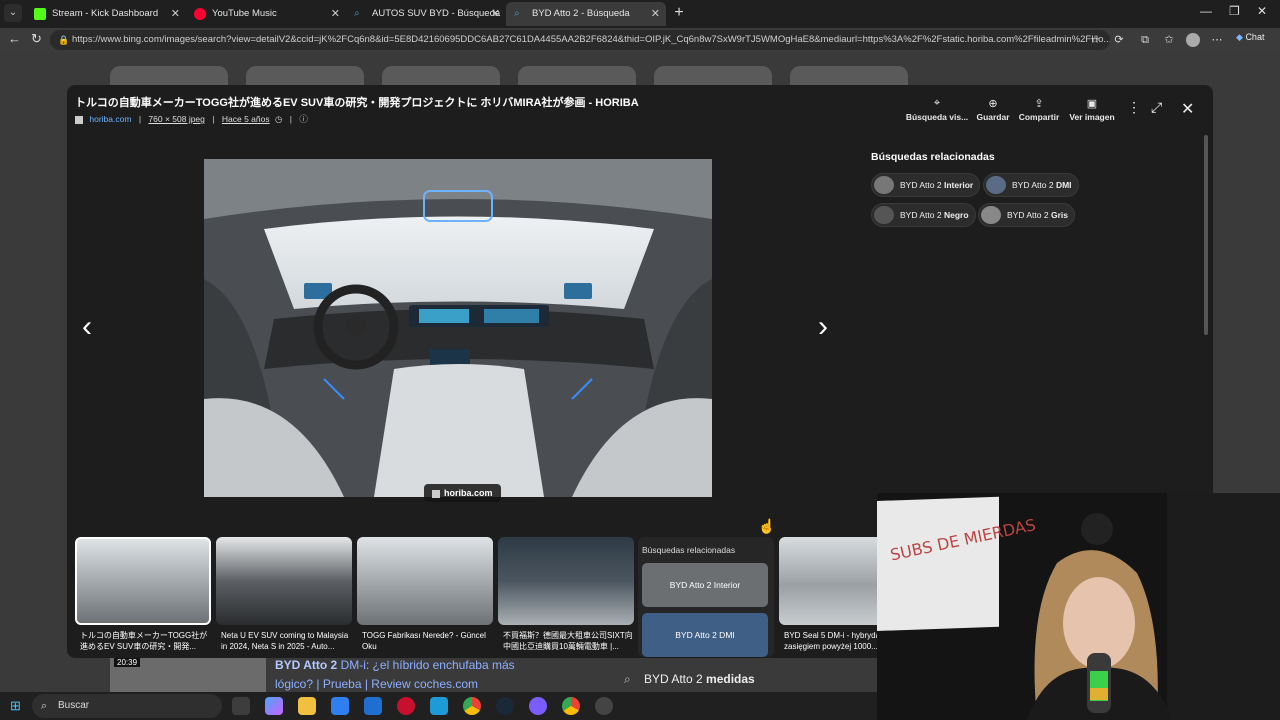 The height and width of the screenshot is (720, 1280). What do you see at coordinates (246, 119) in the screenshot?
I see `age-link: Hace 5 años` at bounding box center [246, 119].